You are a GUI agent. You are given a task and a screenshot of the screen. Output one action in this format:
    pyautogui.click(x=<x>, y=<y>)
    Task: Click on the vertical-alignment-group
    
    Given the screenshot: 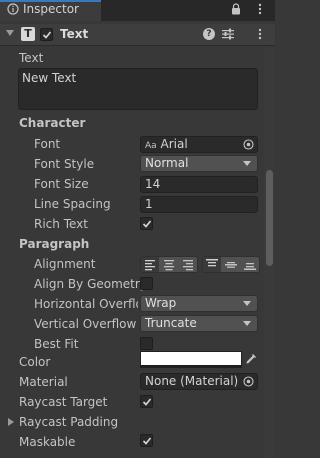 What is the action you would take?
    pyautogui.click(x=231, y=264)
    